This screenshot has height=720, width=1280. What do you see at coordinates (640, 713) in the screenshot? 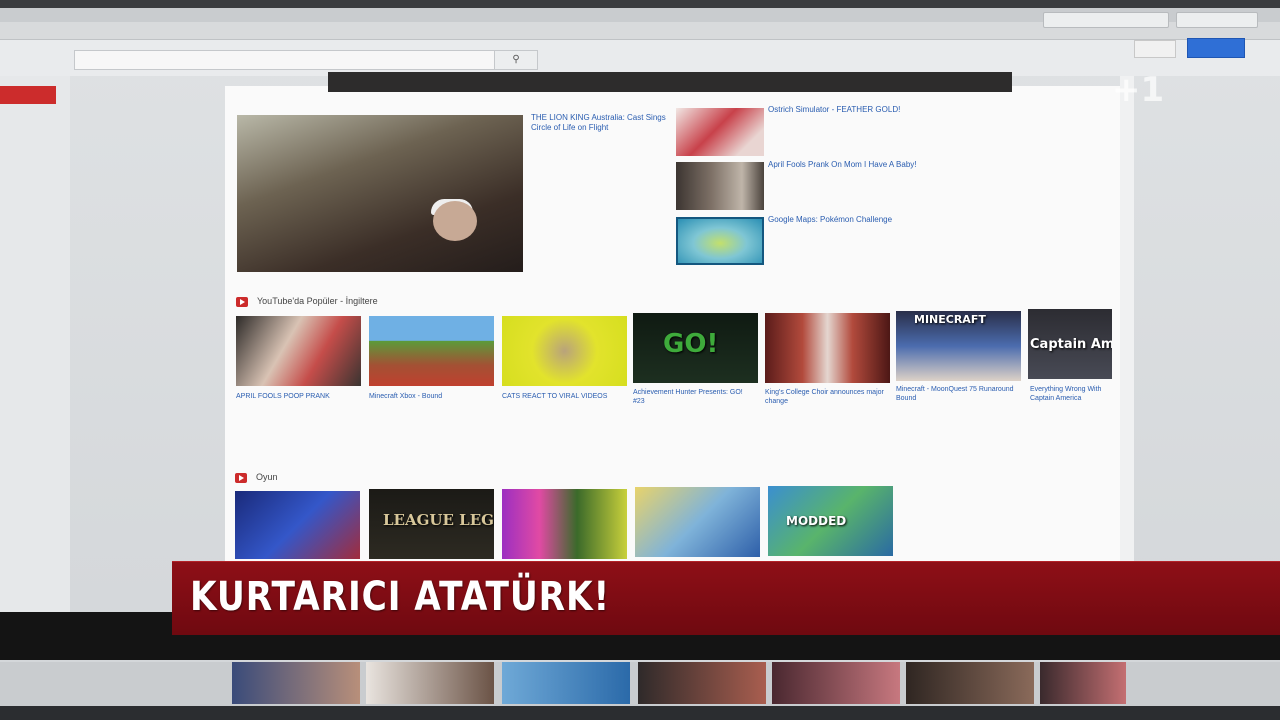
I see `taskbar` at bounding box center [640, 713].